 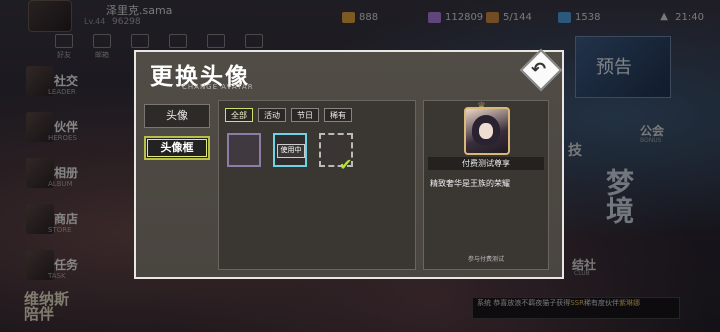 I want to click on frame-preview: ♕ 付费测试尊享 精致奢华是王族的荣耀 参与付费测试, so click(x=486, y=185).